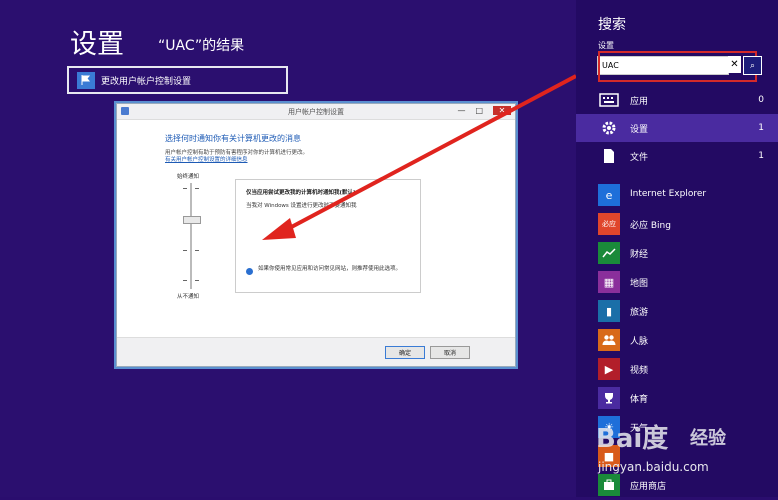  What do you see at coordinates (639, 255) in the screenshot?
I see `app-label: 财经` at bounding box center [639, 255].